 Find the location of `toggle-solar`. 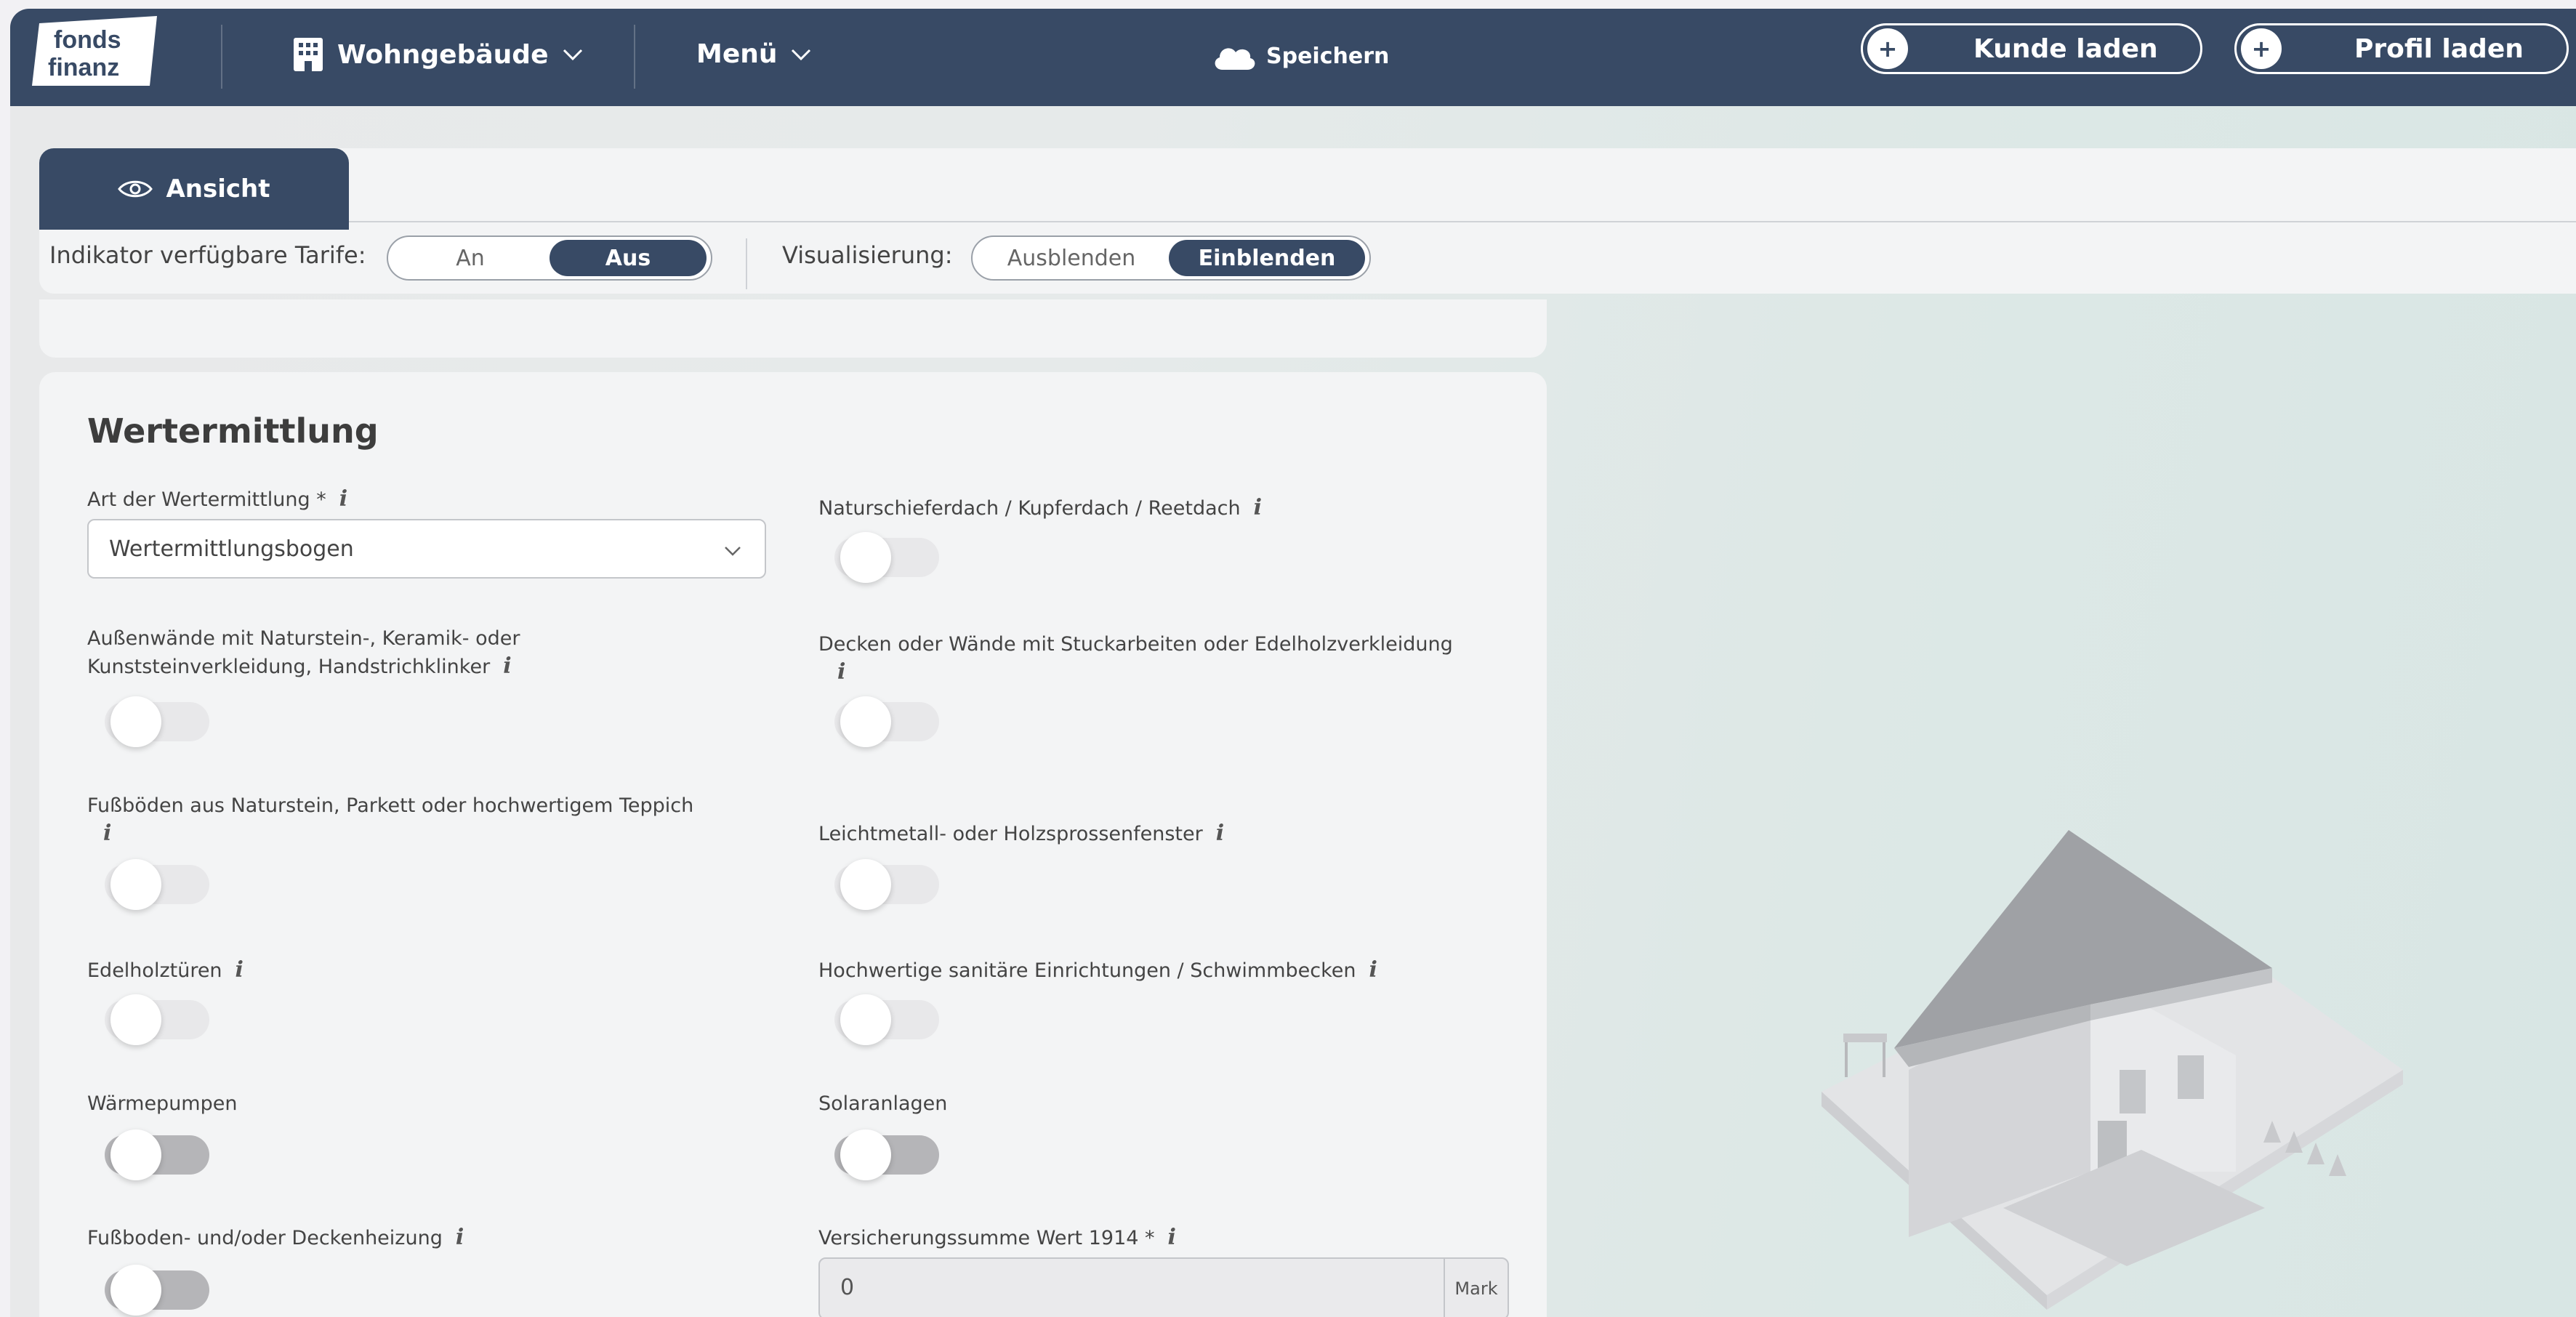

toggle-solar is located at coordinates (886, 1154).